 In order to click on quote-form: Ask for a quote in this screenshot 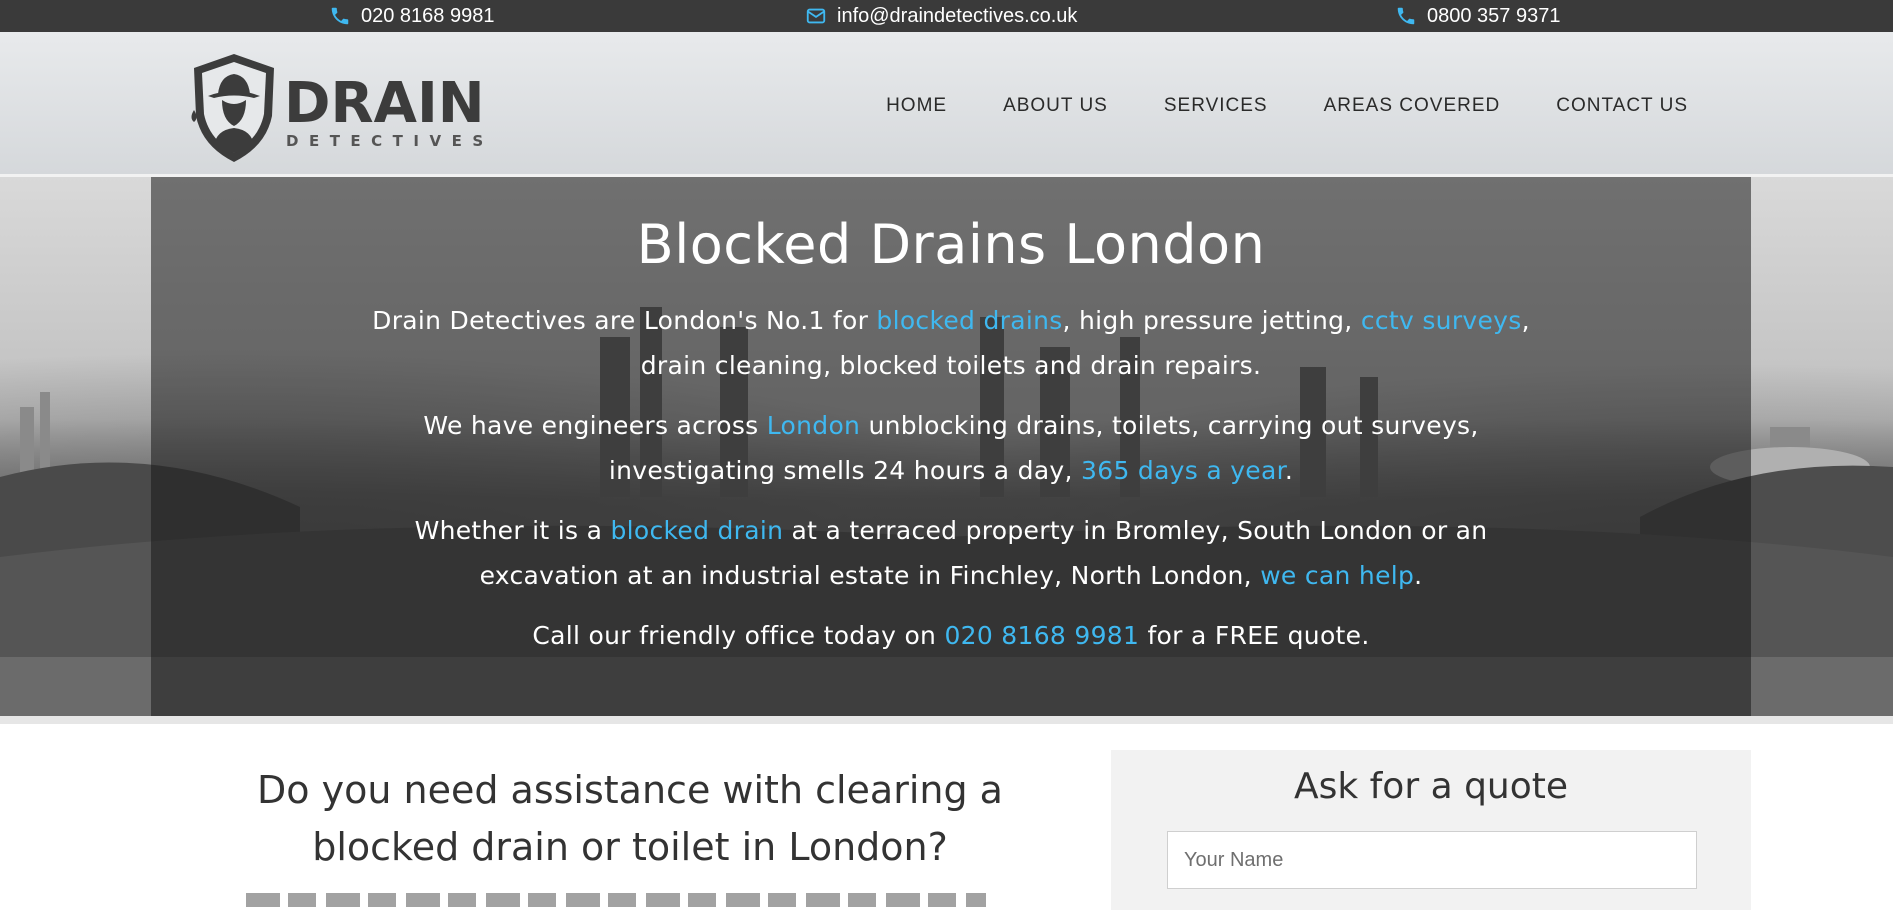, I will do `click(1431, 830)`.